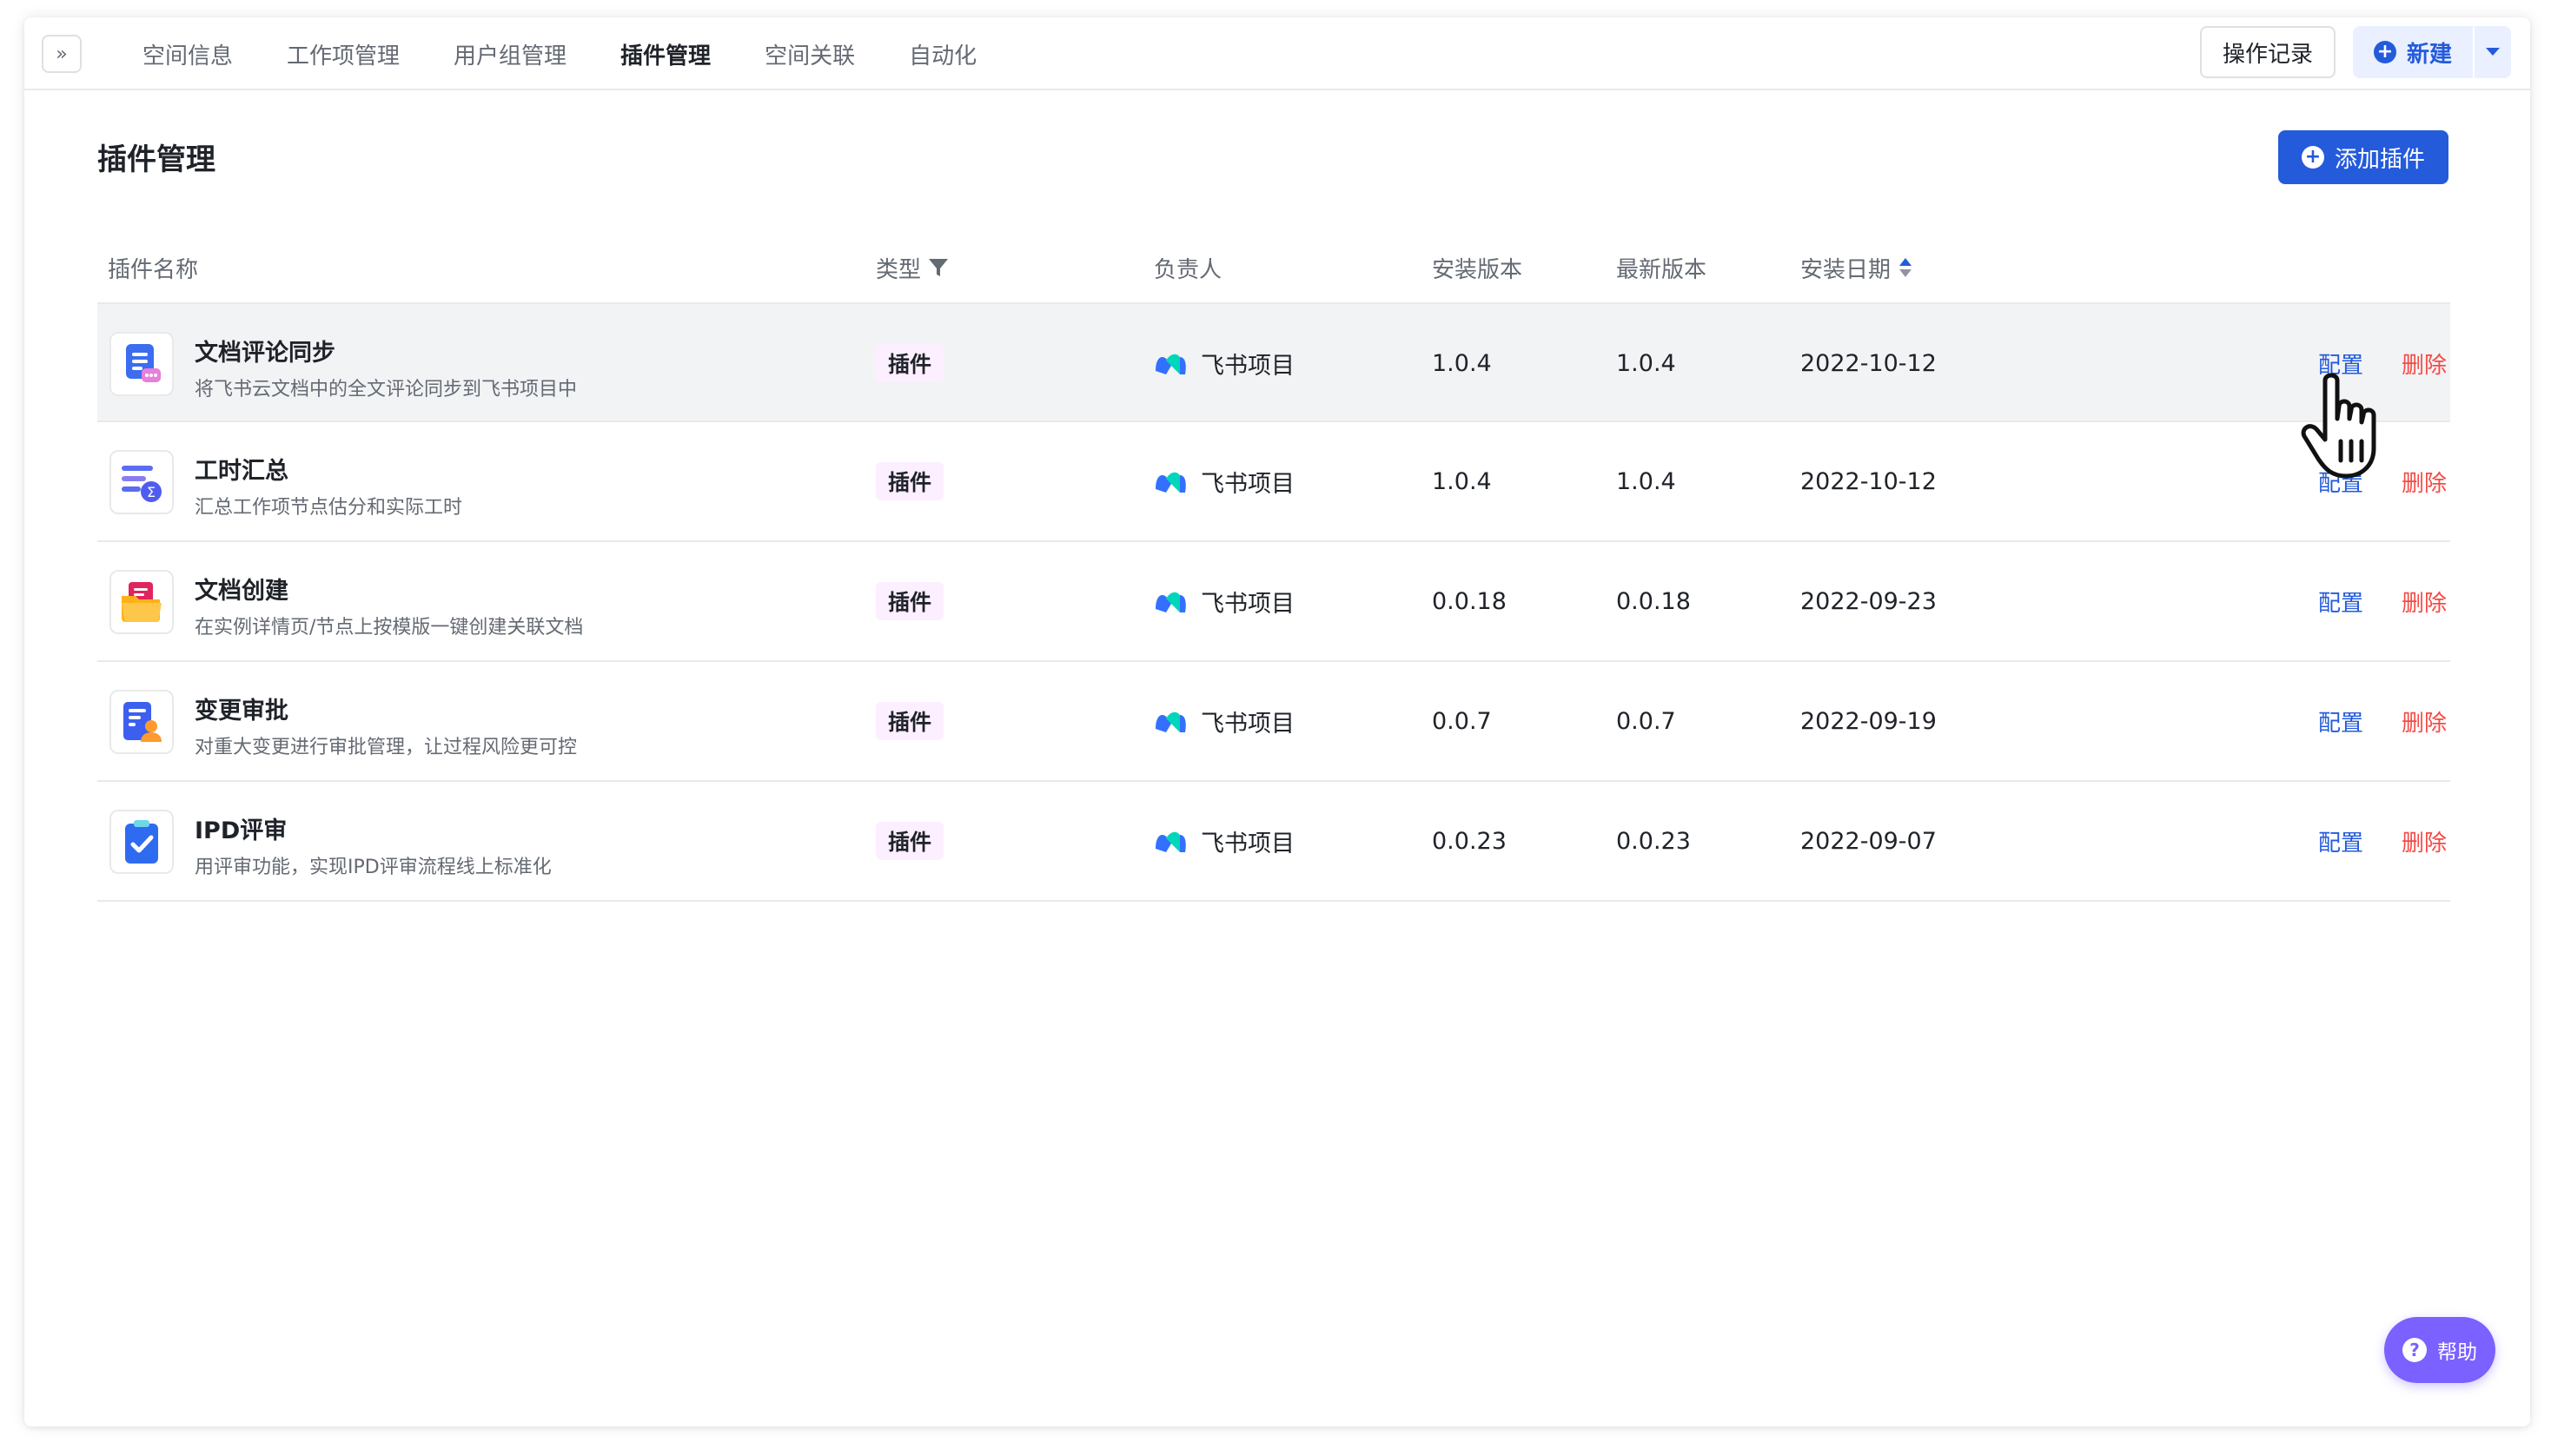 The width and height of the screenshot is (2551, 1456). I want to click on filter-icon, so click(938, 267).